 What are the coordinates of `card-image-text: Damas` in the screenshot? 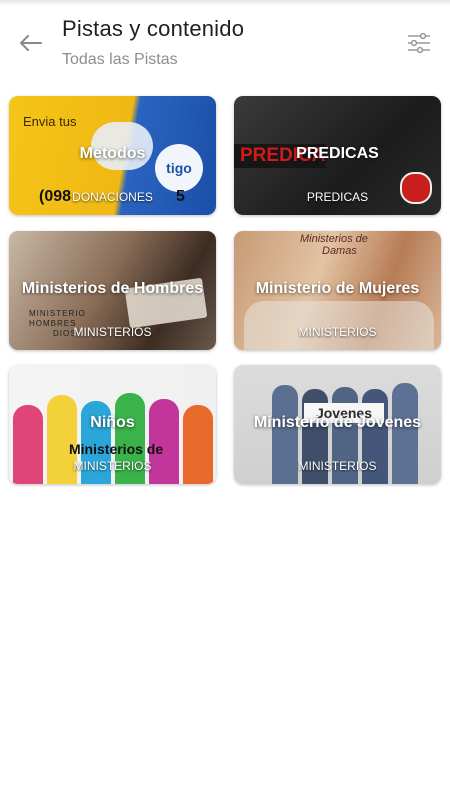 It's located at (339, 251).